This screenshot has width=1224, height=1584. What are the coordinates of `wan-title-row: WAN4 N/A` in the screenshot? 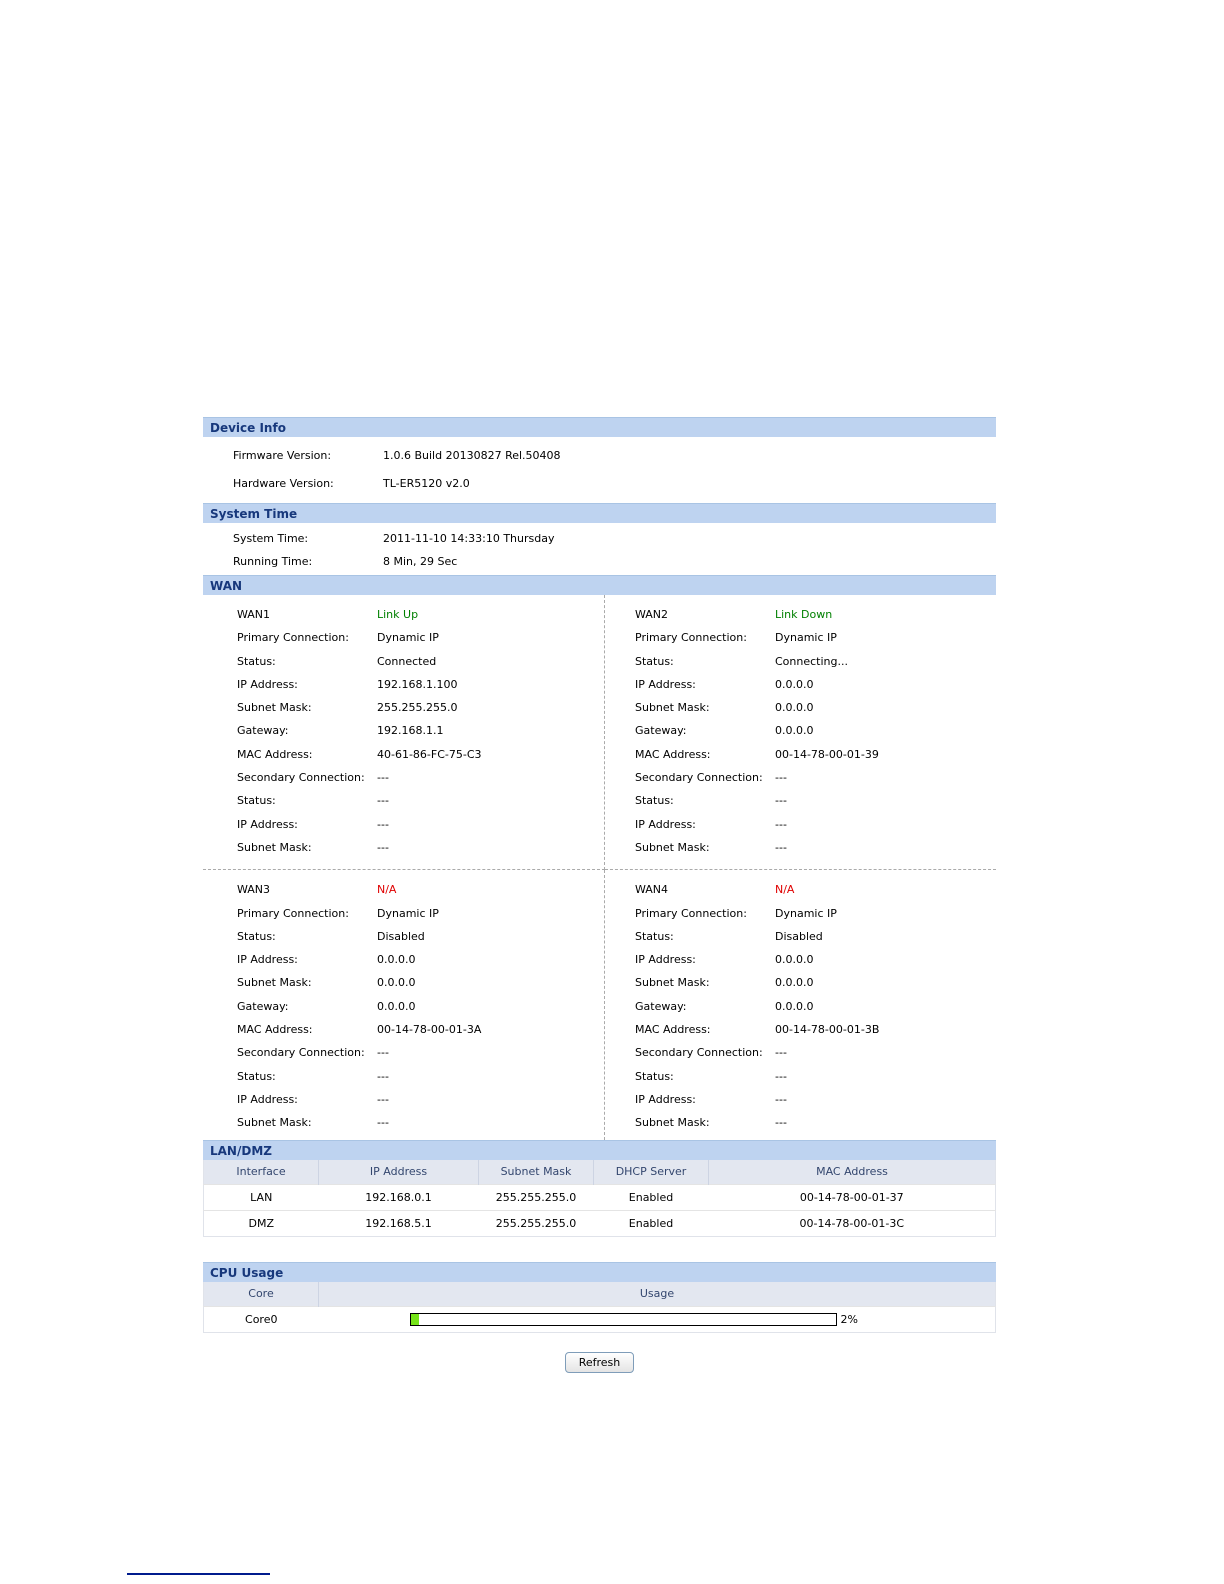 It's located at (815, 889).